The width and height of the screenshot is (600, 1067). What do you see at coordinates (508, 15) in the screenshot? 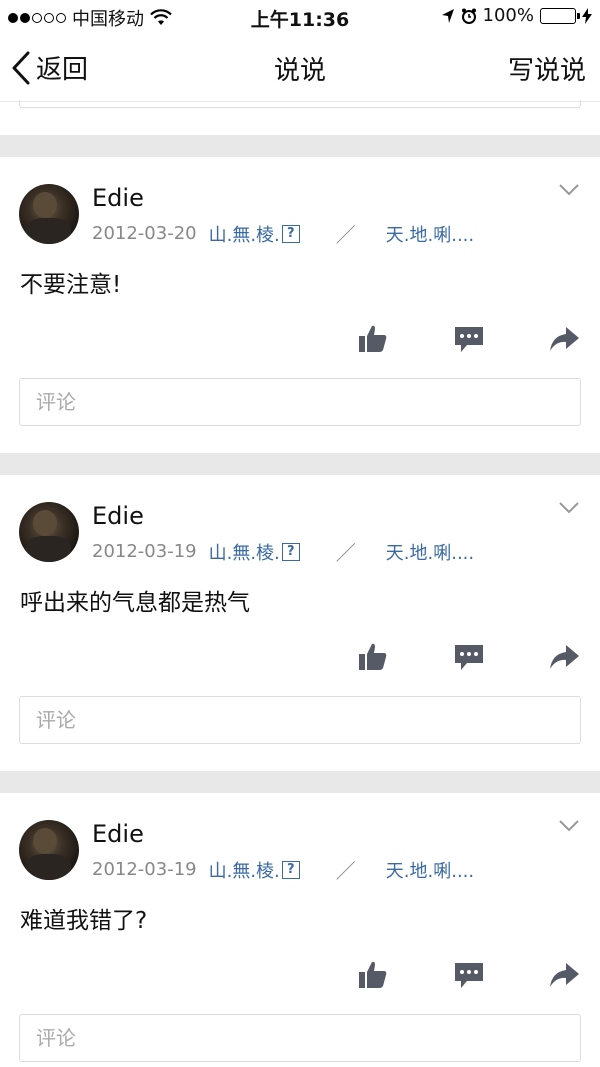
I see `battery-percent: 100%` at bounding box center [508, 15].